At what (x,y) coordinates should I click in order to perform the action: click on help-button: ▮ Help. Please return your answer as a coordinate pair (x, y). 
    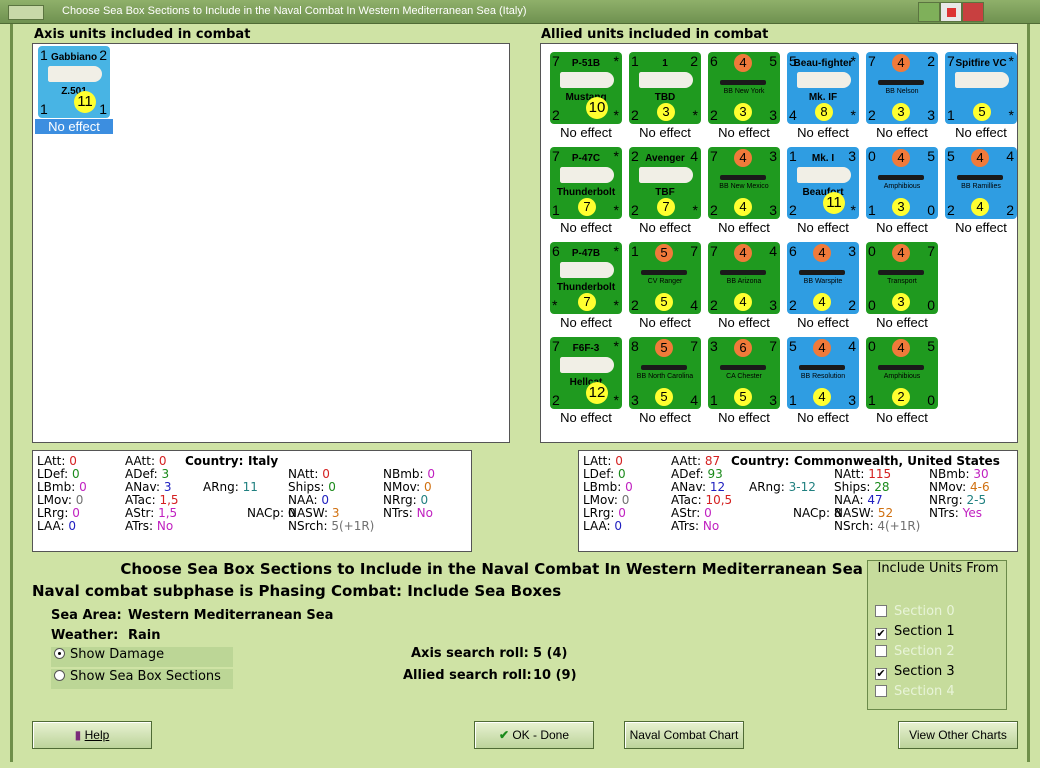
    Looking at the image, I should click on (92, 735).